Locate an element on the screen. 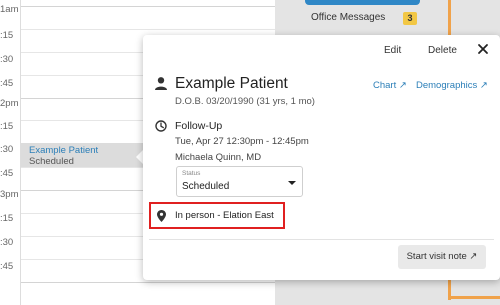 This screenshot has width=500, height=305. time-label: 1am is located at coordinates (9, 9).